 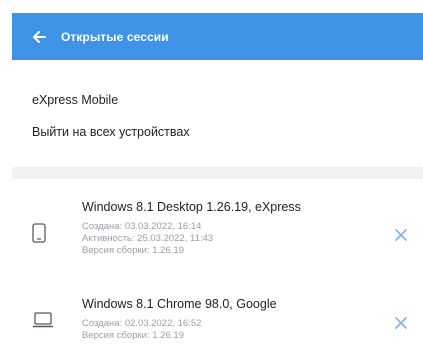 I want to click on section-divider, so click(x=217, y=173).